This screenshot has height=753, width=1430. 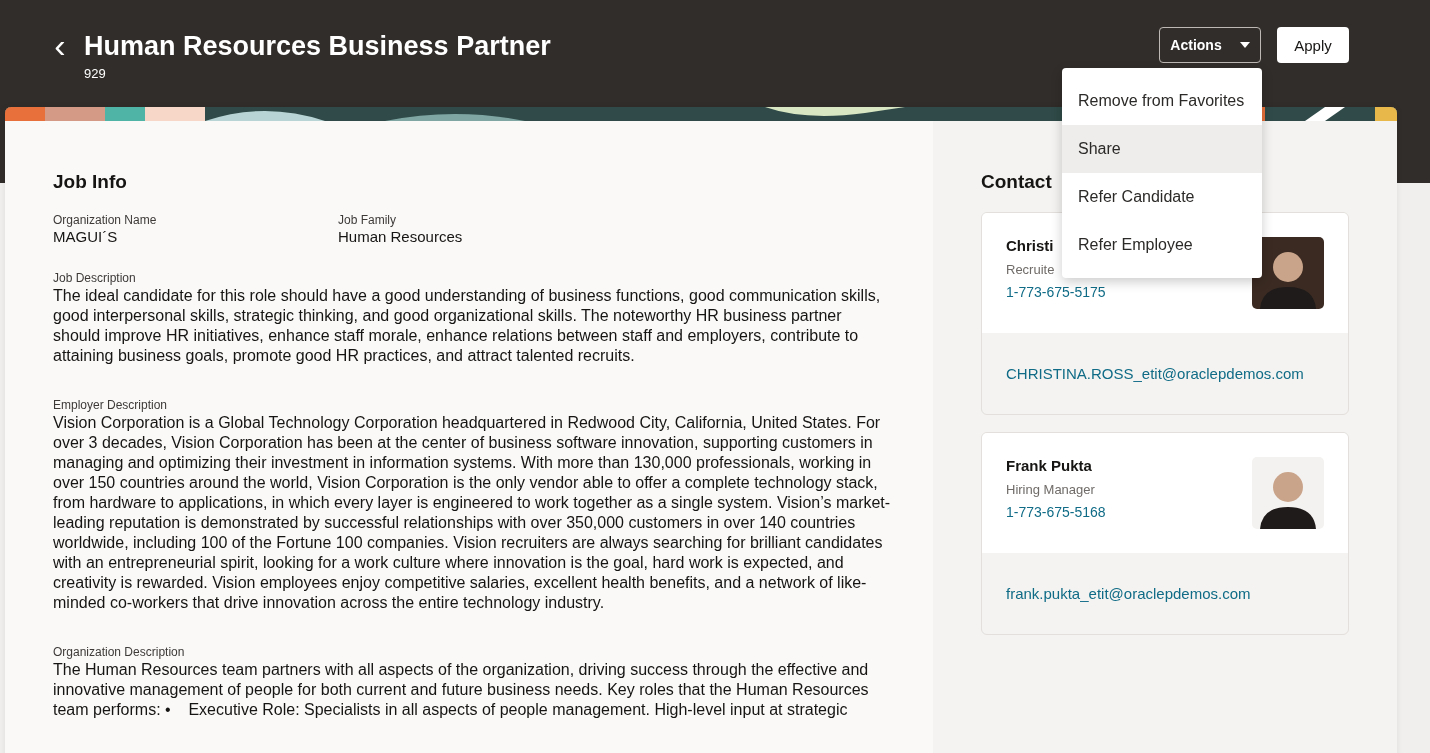 What do you see at coordinates (1313, 45) in the screenshot?
I see `apply-button: Apply` at bounding box center [1313, 45].